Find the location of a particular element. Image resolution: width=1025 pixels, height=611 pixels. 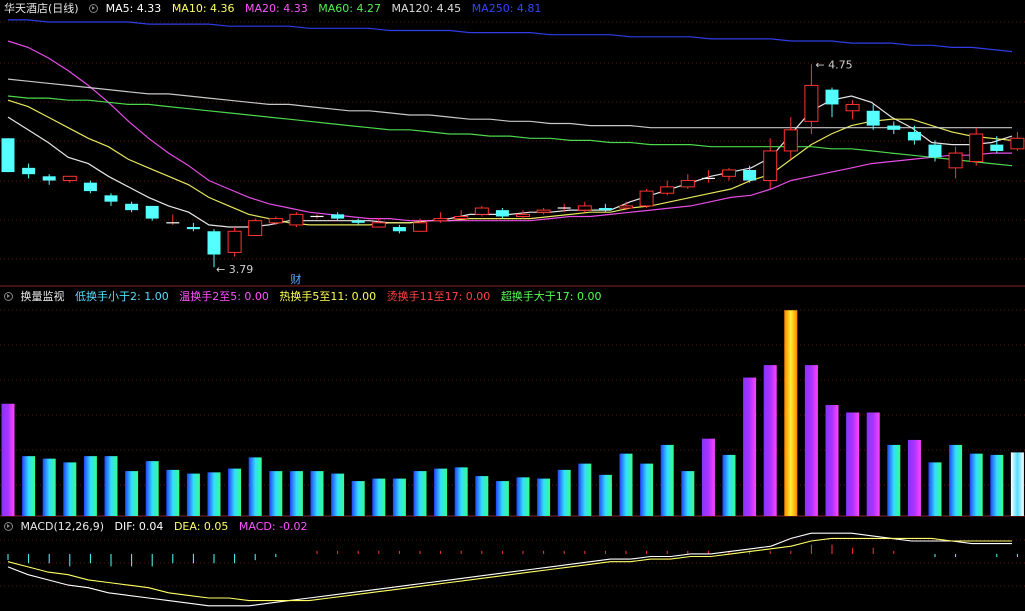

volume-title: 换量监视 is located at coordinates (42, 296).